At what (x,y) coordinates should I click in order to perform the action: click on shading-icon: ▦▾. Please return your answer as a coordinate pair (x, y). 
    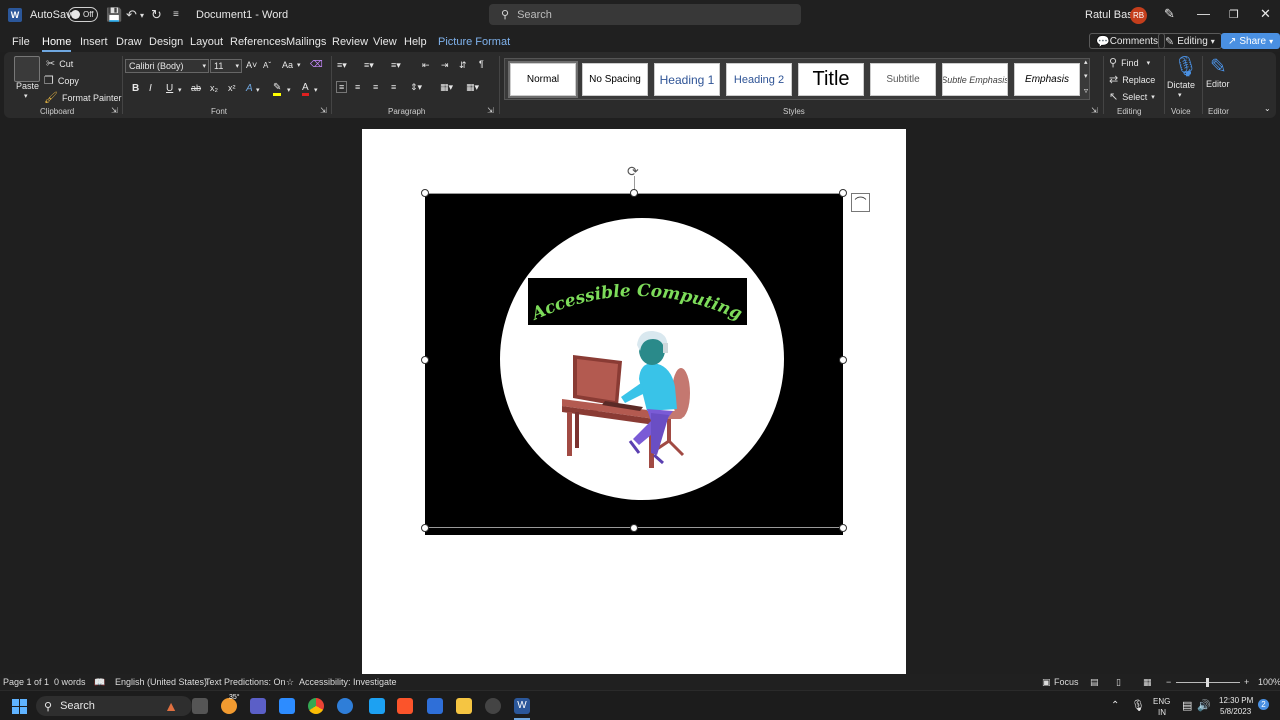
    Looking at the image, I should click on (446, 87).